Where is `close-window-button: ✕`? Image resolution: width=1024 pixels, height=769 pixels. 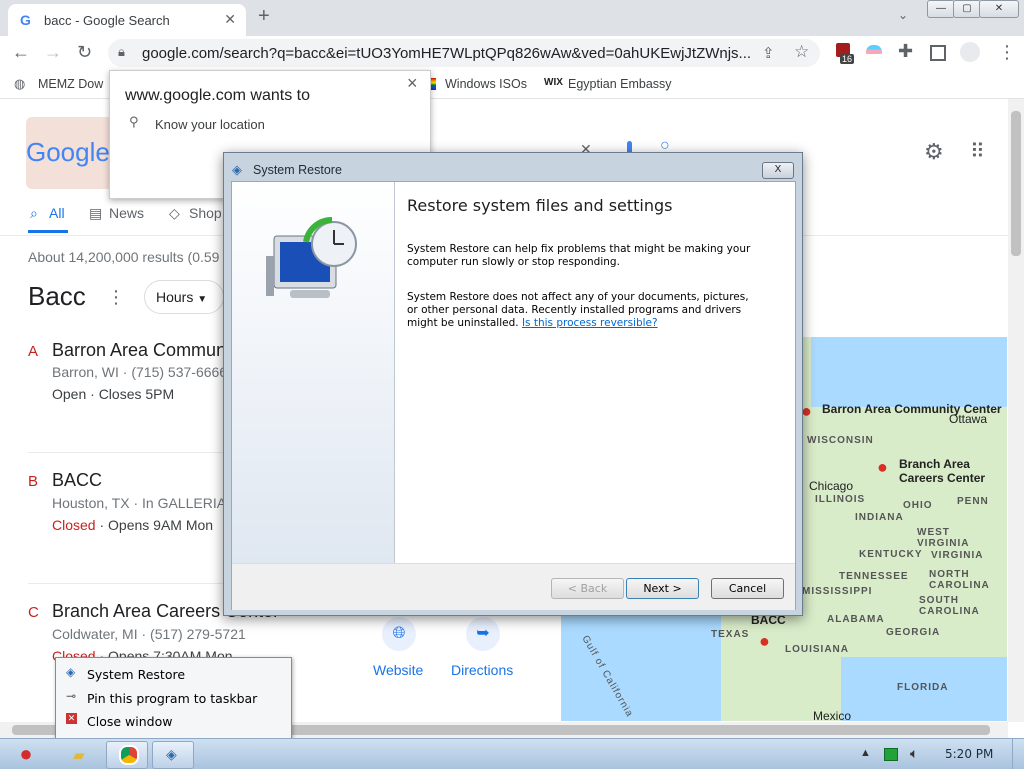
close-window-button: ✕ is located at coordinates (999, 9).